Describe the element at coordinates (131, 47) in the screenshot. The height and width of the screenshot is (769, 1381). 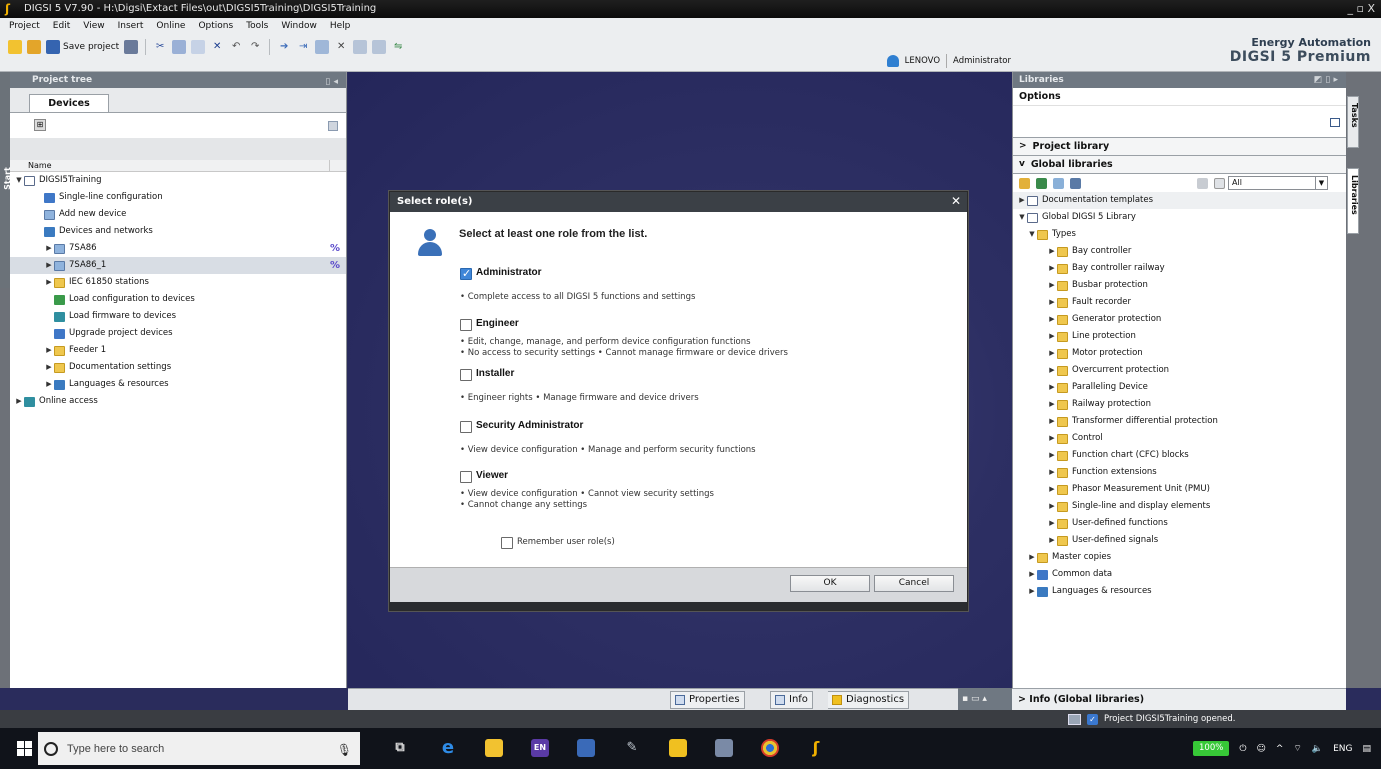
I see `print-icon` at that location.